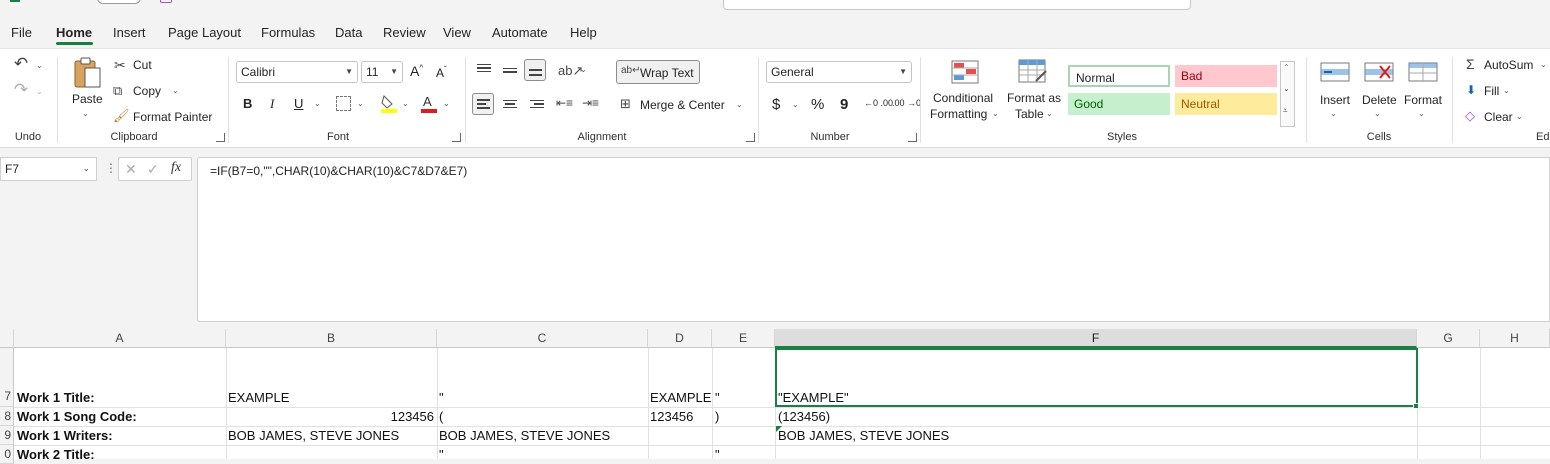 The width and height of the screenshot is (1550, 464). I want to click on tab-home: Home, so click(74, 32).